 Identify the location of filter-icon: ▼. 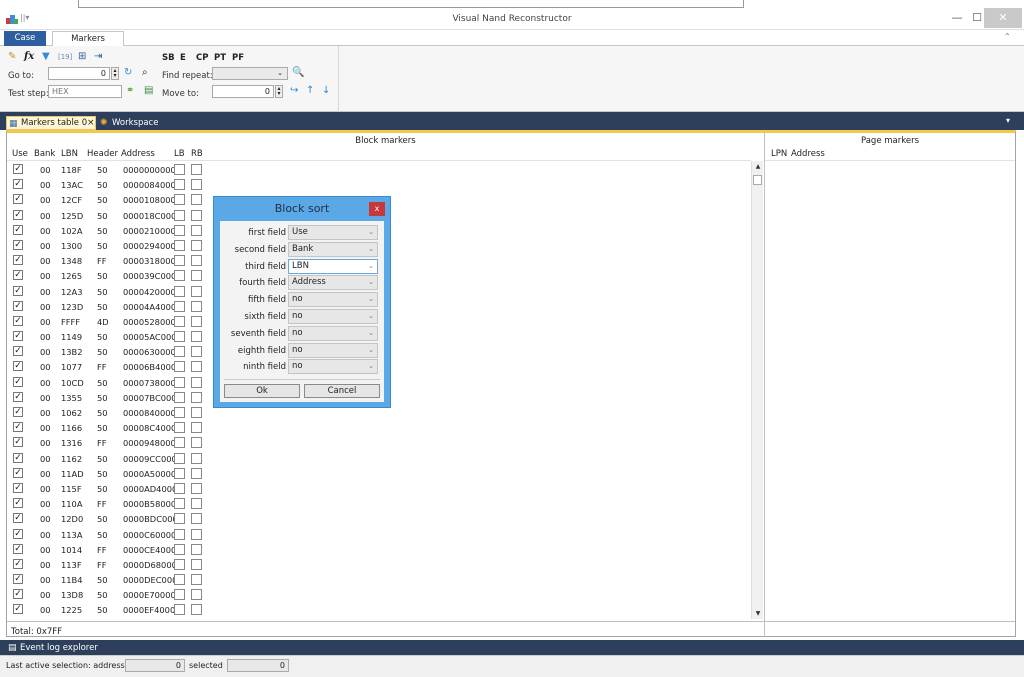
(46, 57).